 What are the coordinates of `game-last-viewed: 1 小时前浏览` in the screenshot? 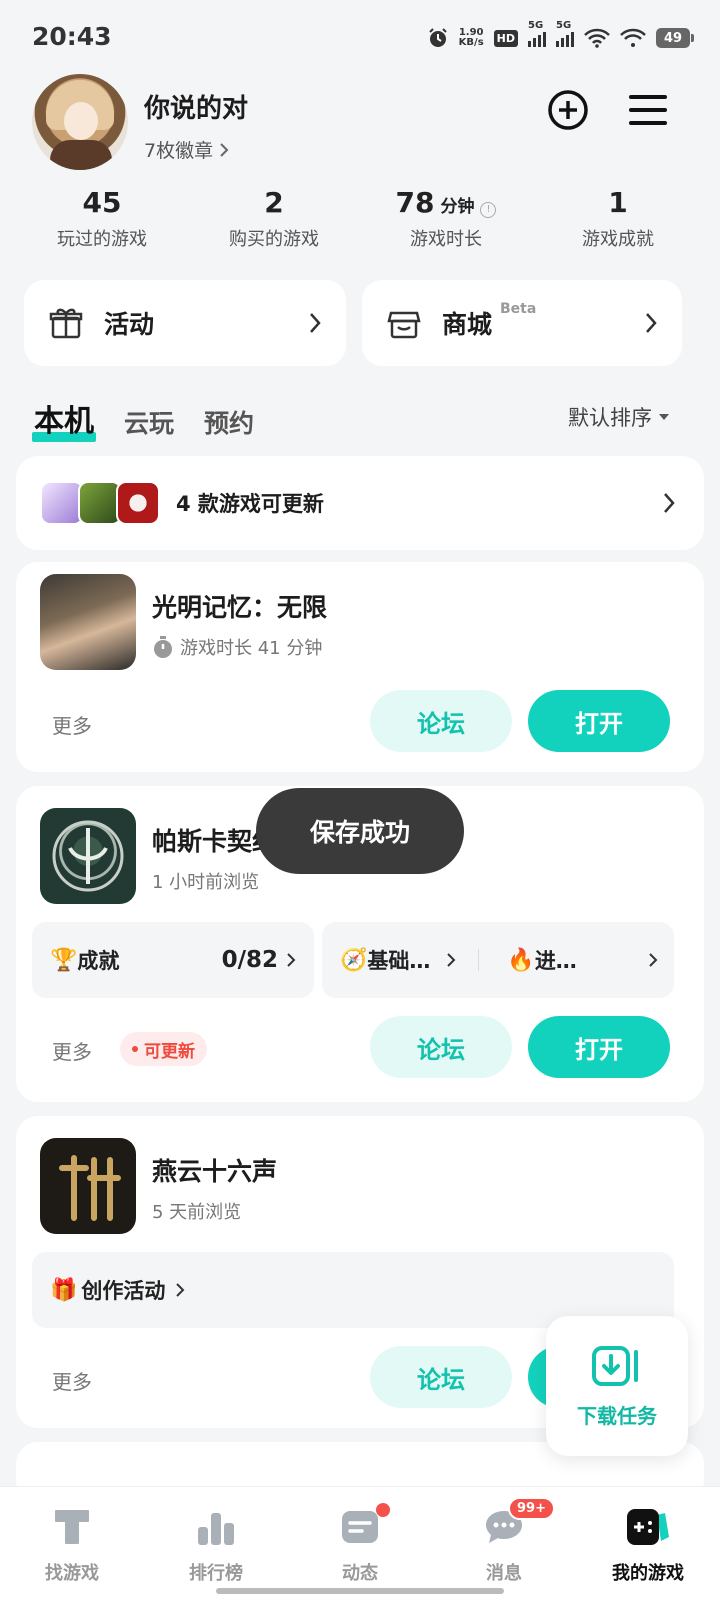 It's located at (206, 882).